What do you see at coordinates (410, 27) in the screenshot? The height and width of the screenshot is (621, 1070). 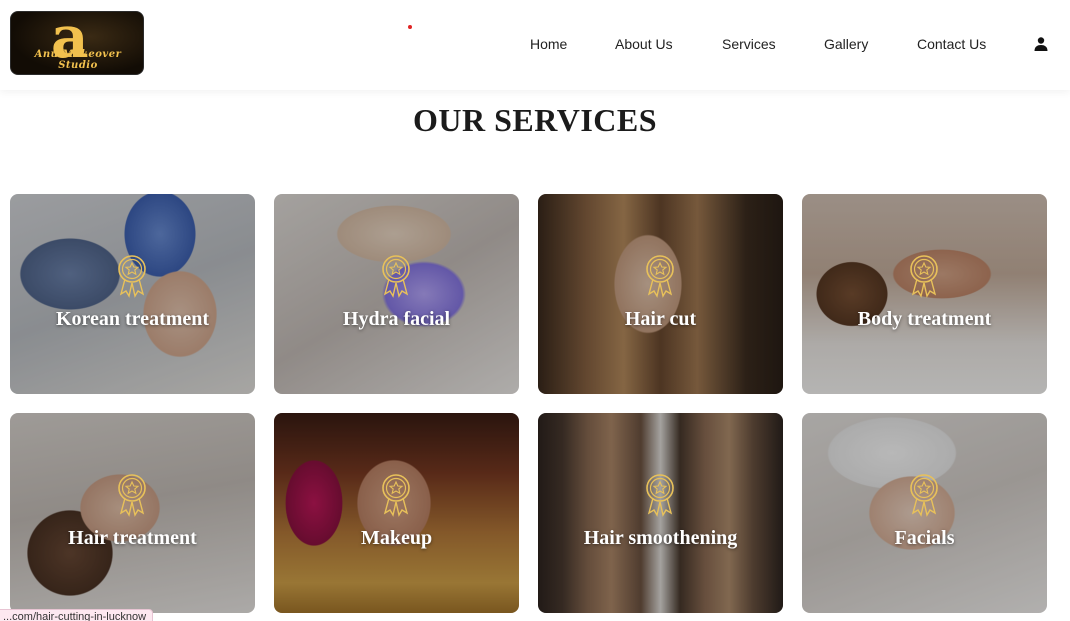 I see `indicator-dot` at bounding box center [410, 27].